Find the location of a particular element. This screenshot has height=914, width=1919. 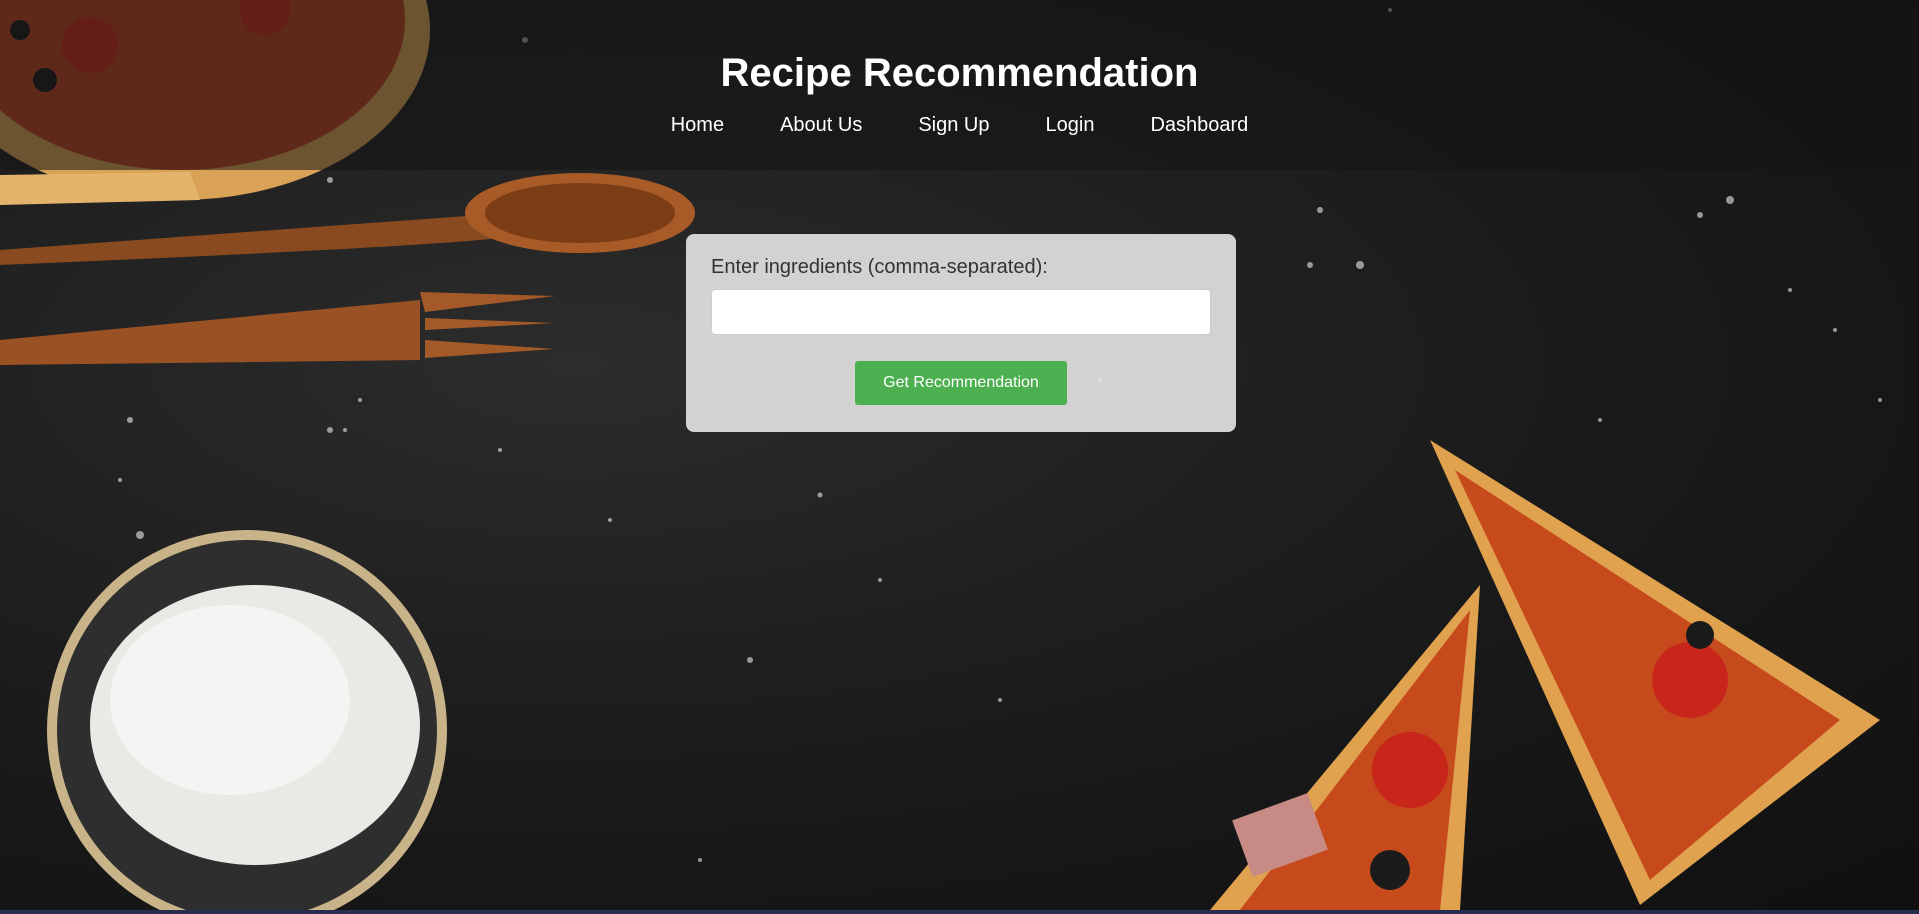

bottom-strip is located at coordinates (959, 912).